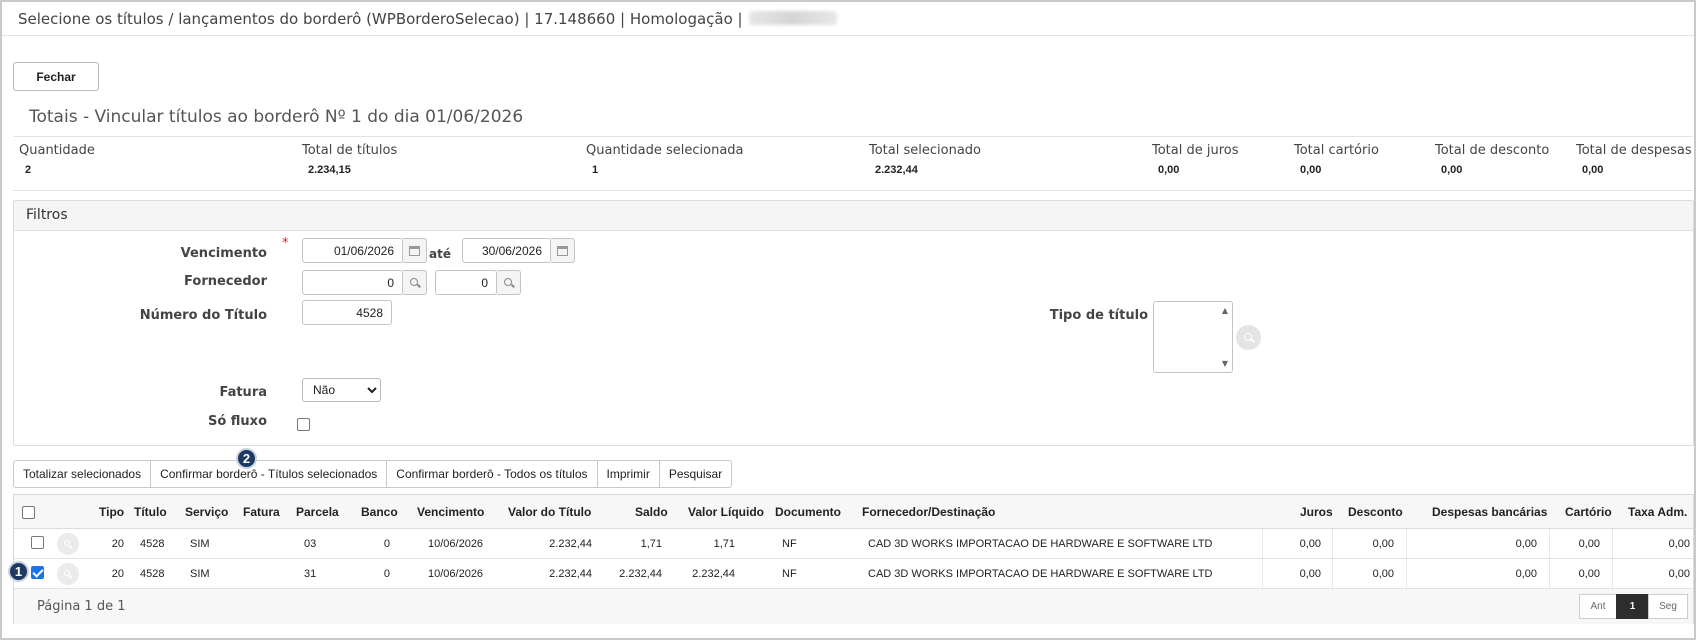 Image resolution: width=1696 pixels, height=640 pixels. I want to click on tipo-titulo-listbox: ▲ ▼, so click(1193, 337).